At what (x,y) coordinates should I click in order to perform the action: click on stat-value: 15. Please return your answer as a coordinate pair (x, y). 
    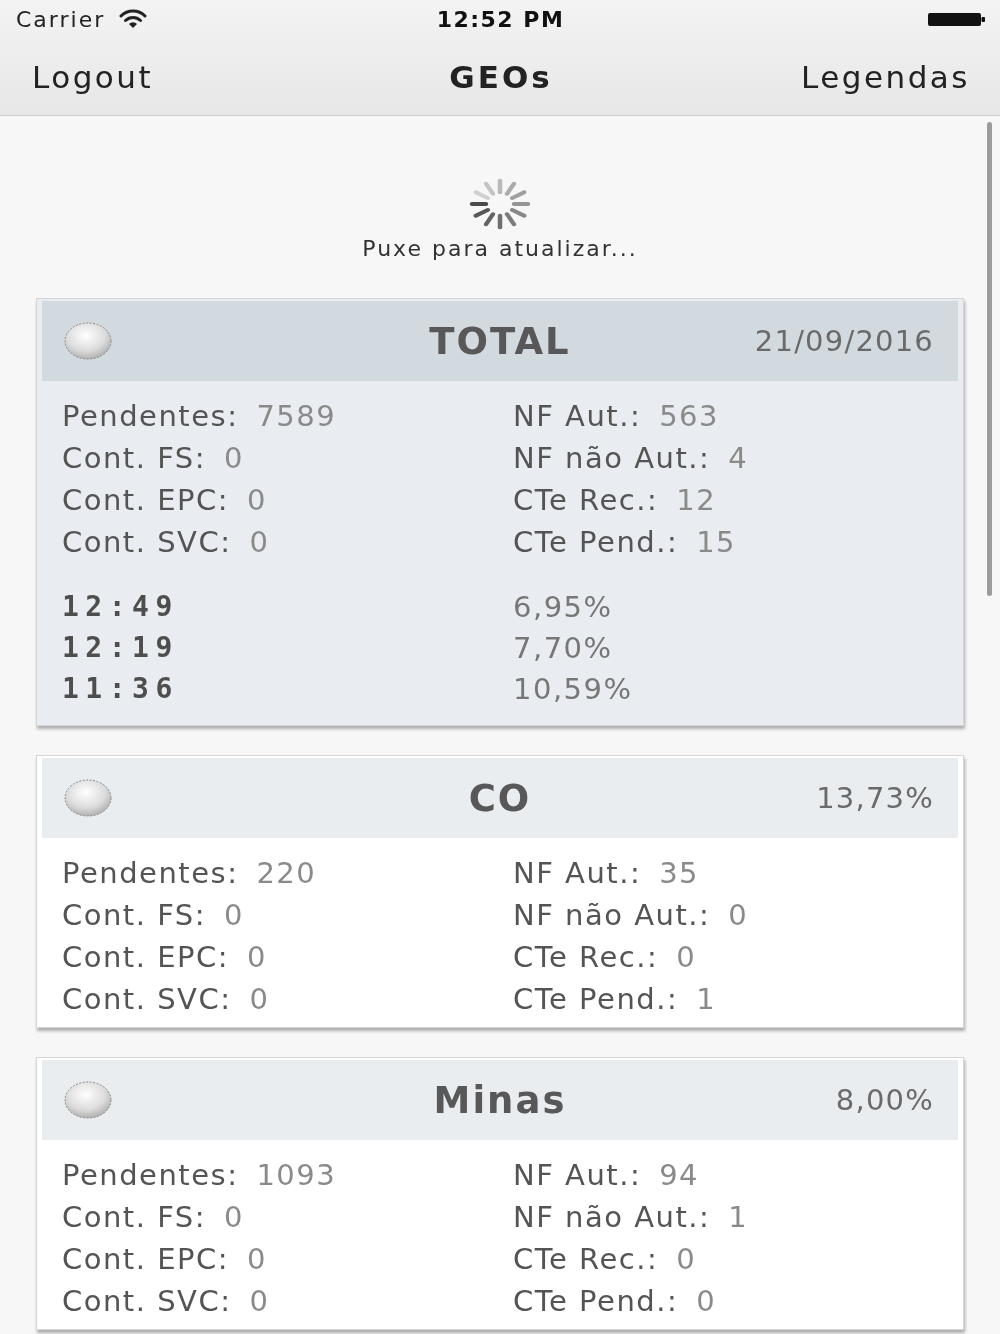
    Looking at the image, I should click on (716, 542).